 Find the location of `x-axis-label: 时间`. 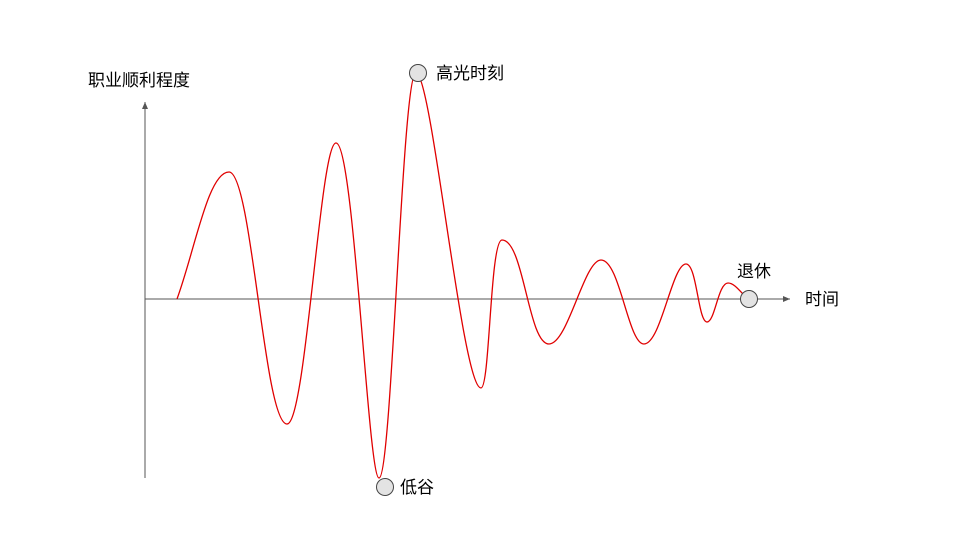

x-axis-label: 时间 is located at coordinates (822, 300).